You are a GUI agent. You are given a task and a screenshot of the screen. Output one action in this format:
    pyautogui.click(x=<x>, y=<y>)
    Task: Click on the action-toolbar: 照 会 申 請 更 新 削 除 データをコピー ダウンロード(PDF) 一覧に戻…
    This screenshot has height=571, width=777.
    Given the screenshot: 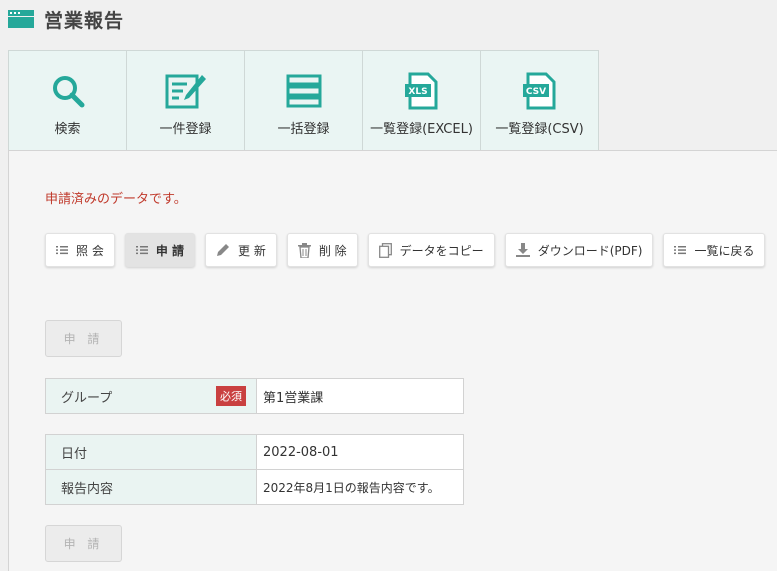 What is the action you would take?
    pyautogui.click(x=410, y=250)
    